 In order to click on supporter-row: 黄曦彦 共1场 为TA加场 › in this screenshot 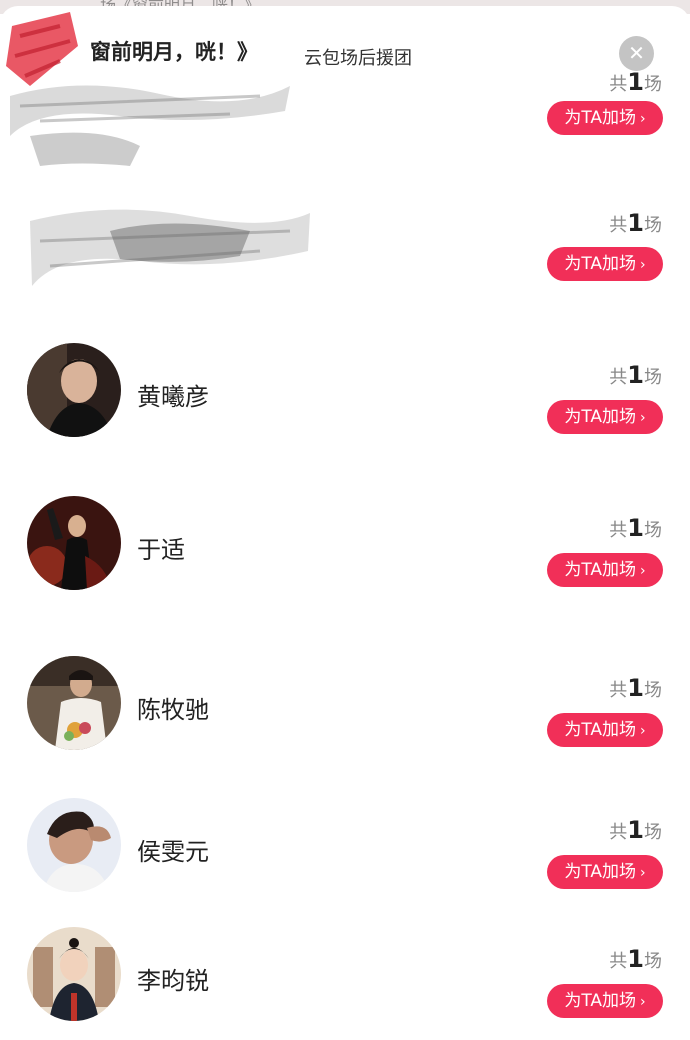, I will do `click(345, 396)`.